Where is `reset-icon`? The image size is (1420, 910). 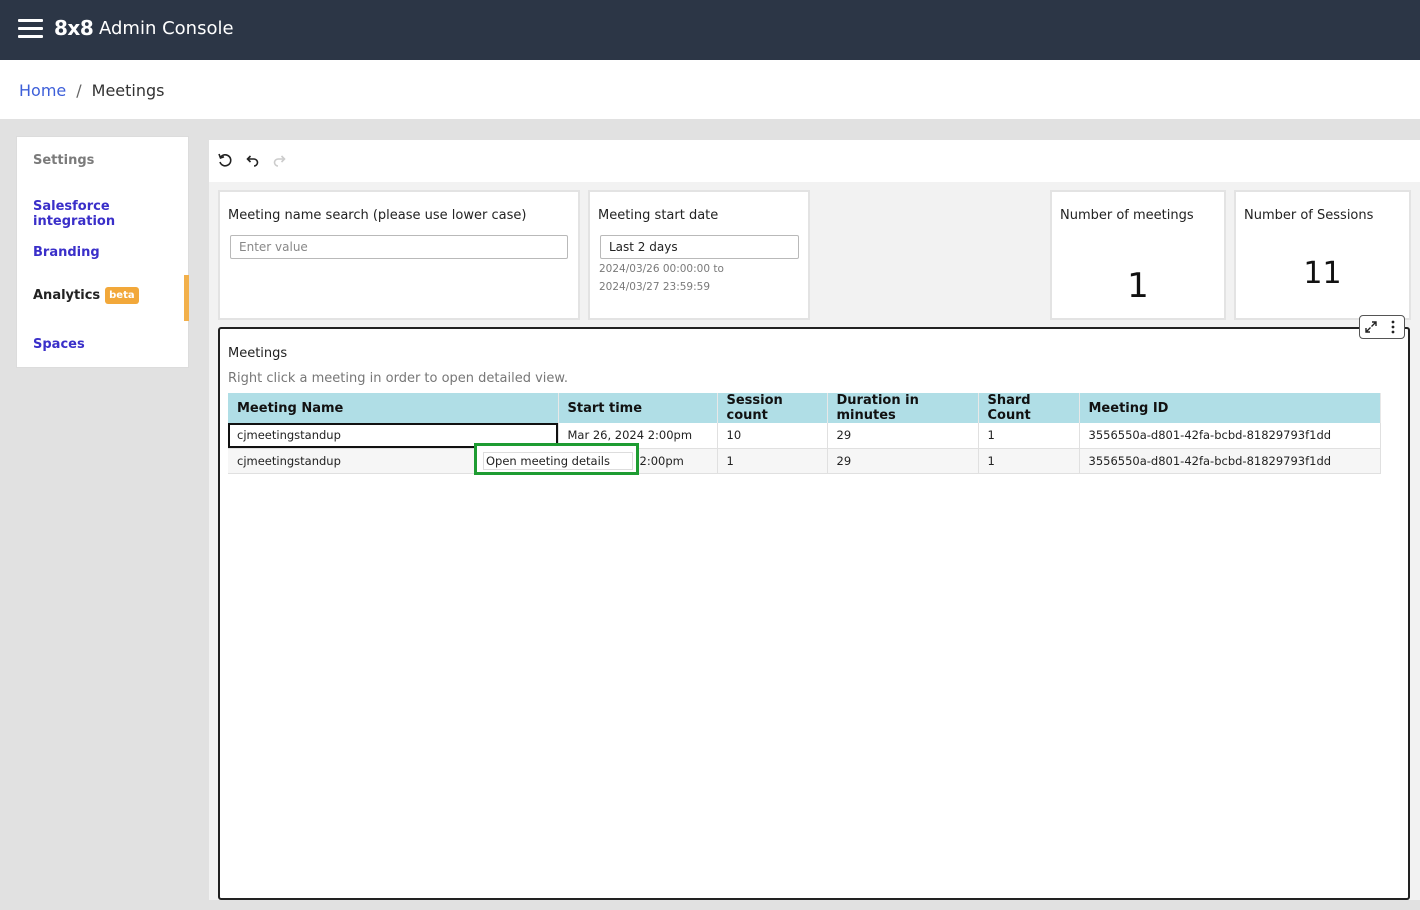 reset-icon is located at coordinates (225, 160).